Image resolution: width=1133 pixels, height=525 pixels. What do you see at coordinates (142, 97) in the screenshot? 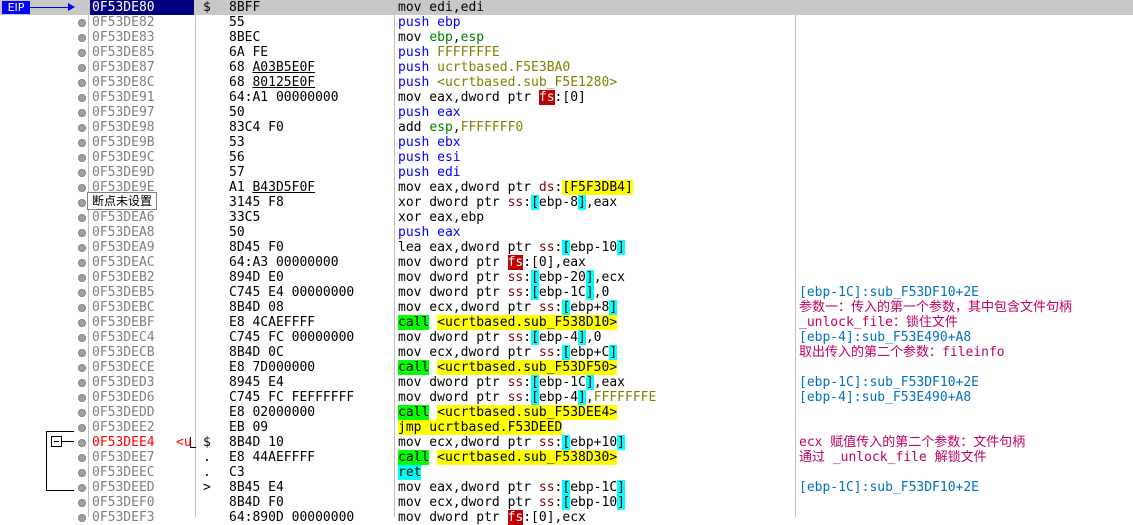
I see `address: 0F53DE91` at bounding box center [142, 97].